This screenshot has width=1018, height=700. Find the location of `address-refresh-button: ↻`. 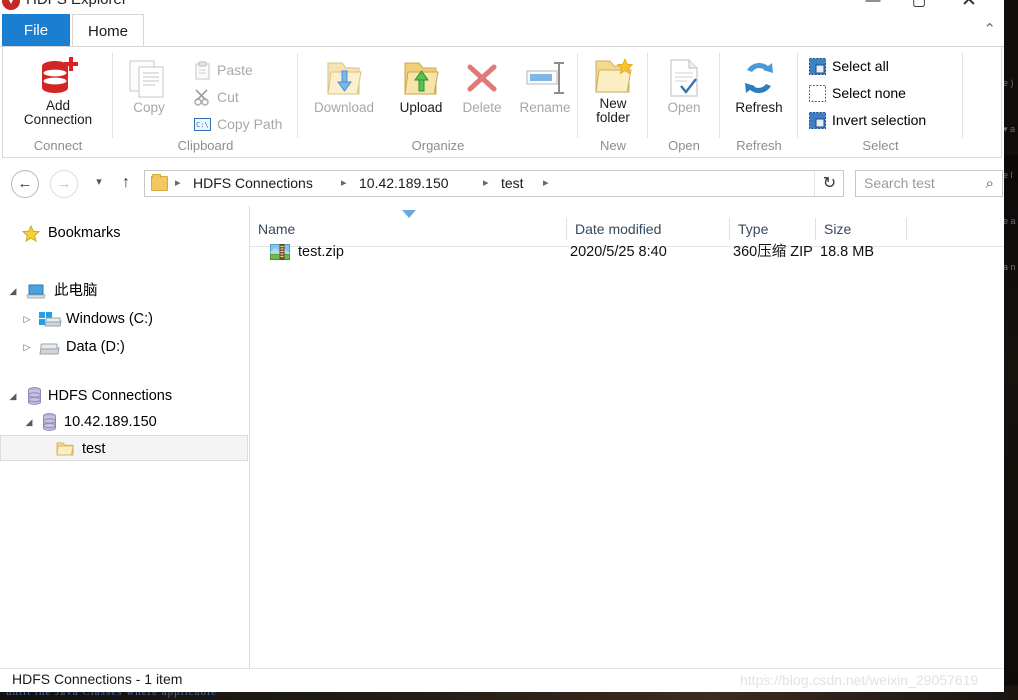

address-refresh-button: ↻ is located at coordinates (829, 183).